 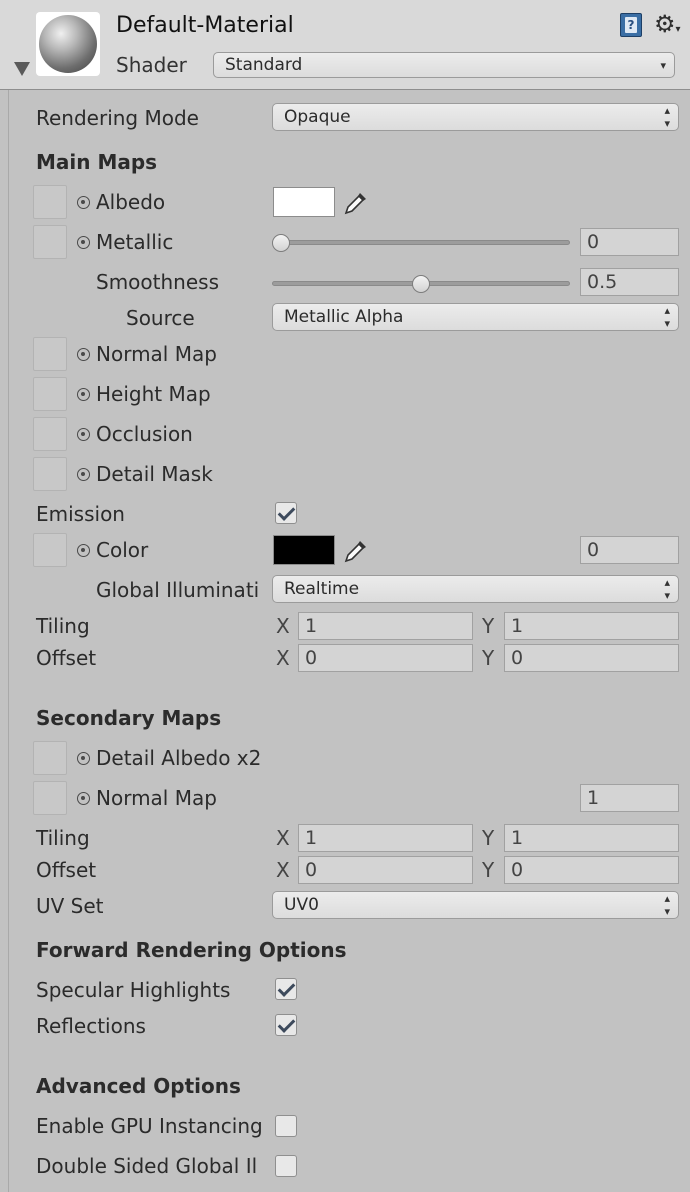 I want to click on gear-icon: ⚙▾, so click(x=669, y=24).